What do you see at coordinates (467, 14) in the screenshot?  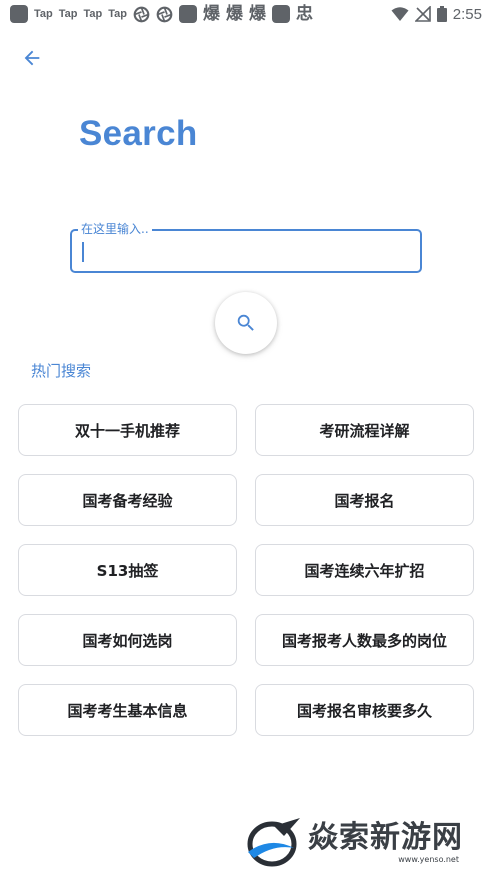 I see `clock: 2:55` at bounding box center [467, 14].